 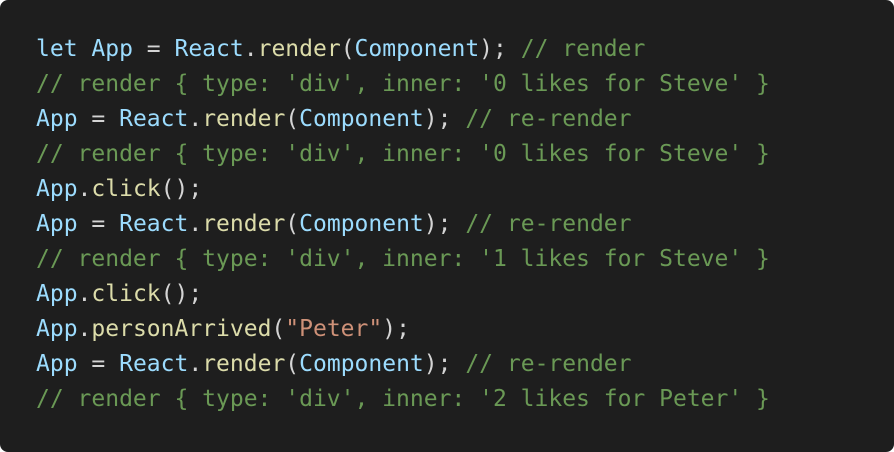 What do you see at coordinates (64, 49) in the screenshot?
I see `keyword-token: let` at bounding box center [64, 49].